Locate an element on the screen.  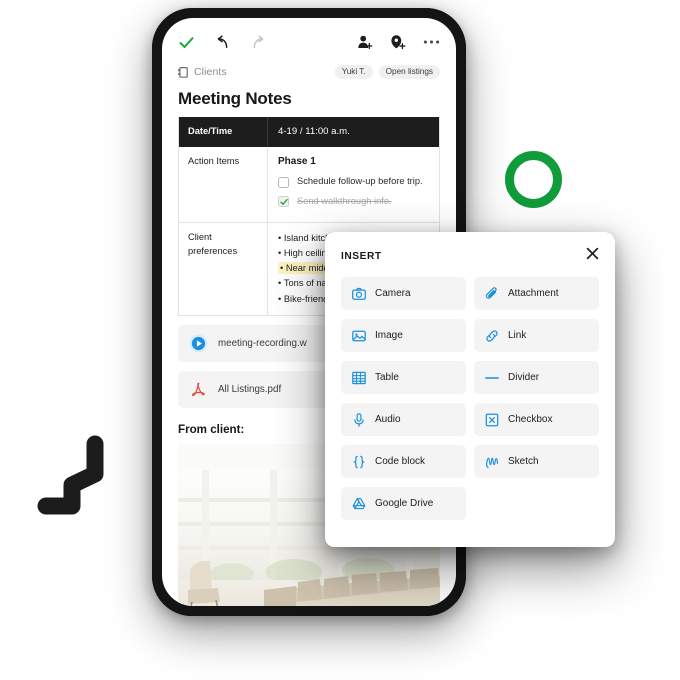
code-braces-icon is located at coordinates (359, 462).